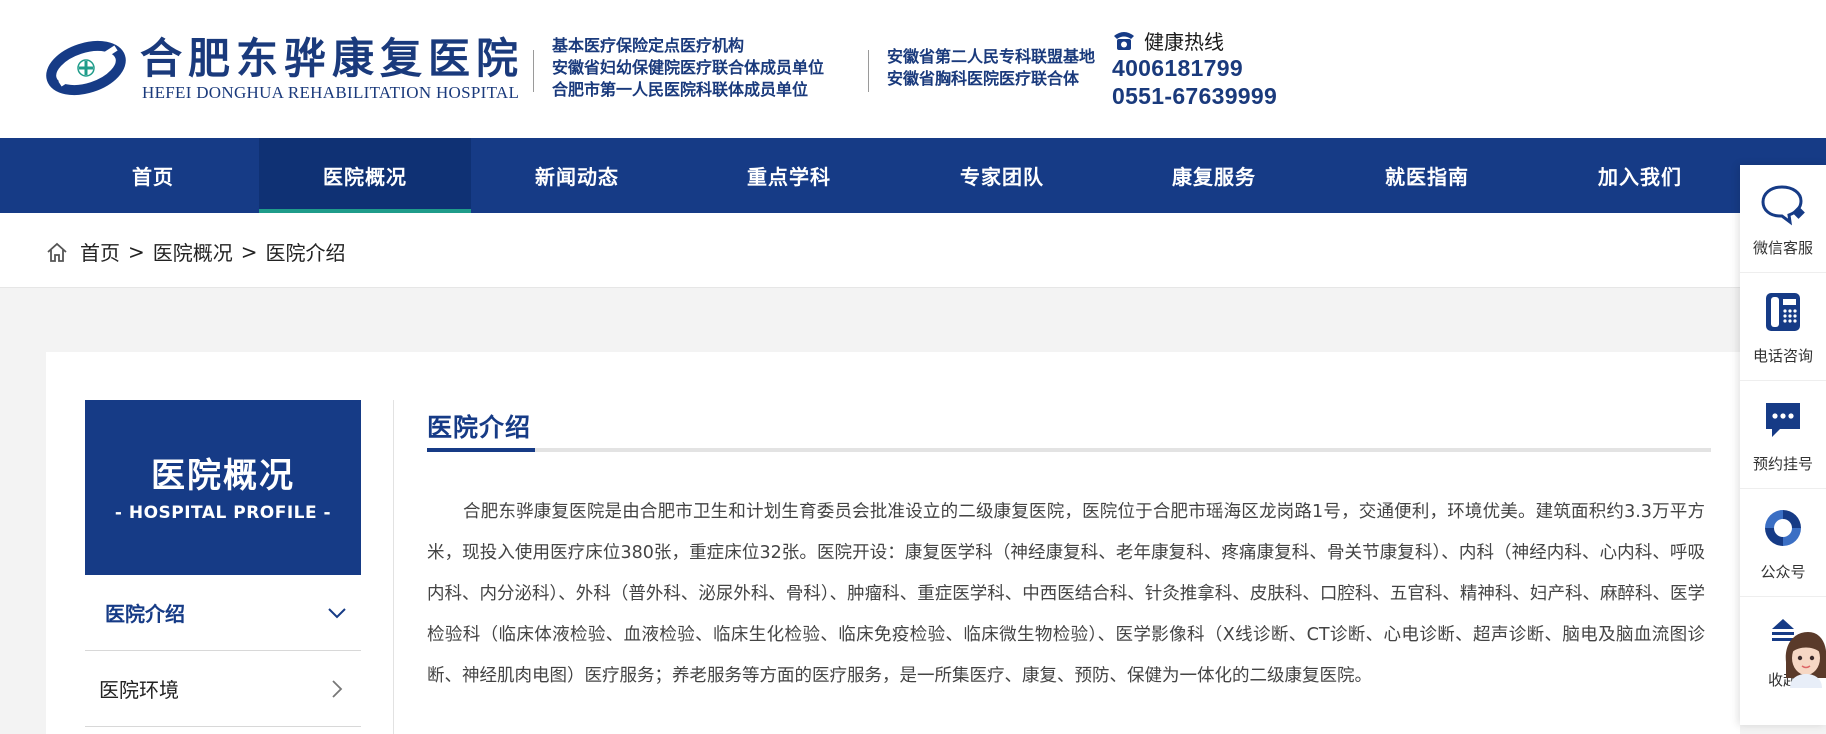  I want to click on section-rule, so click(1069, 450).